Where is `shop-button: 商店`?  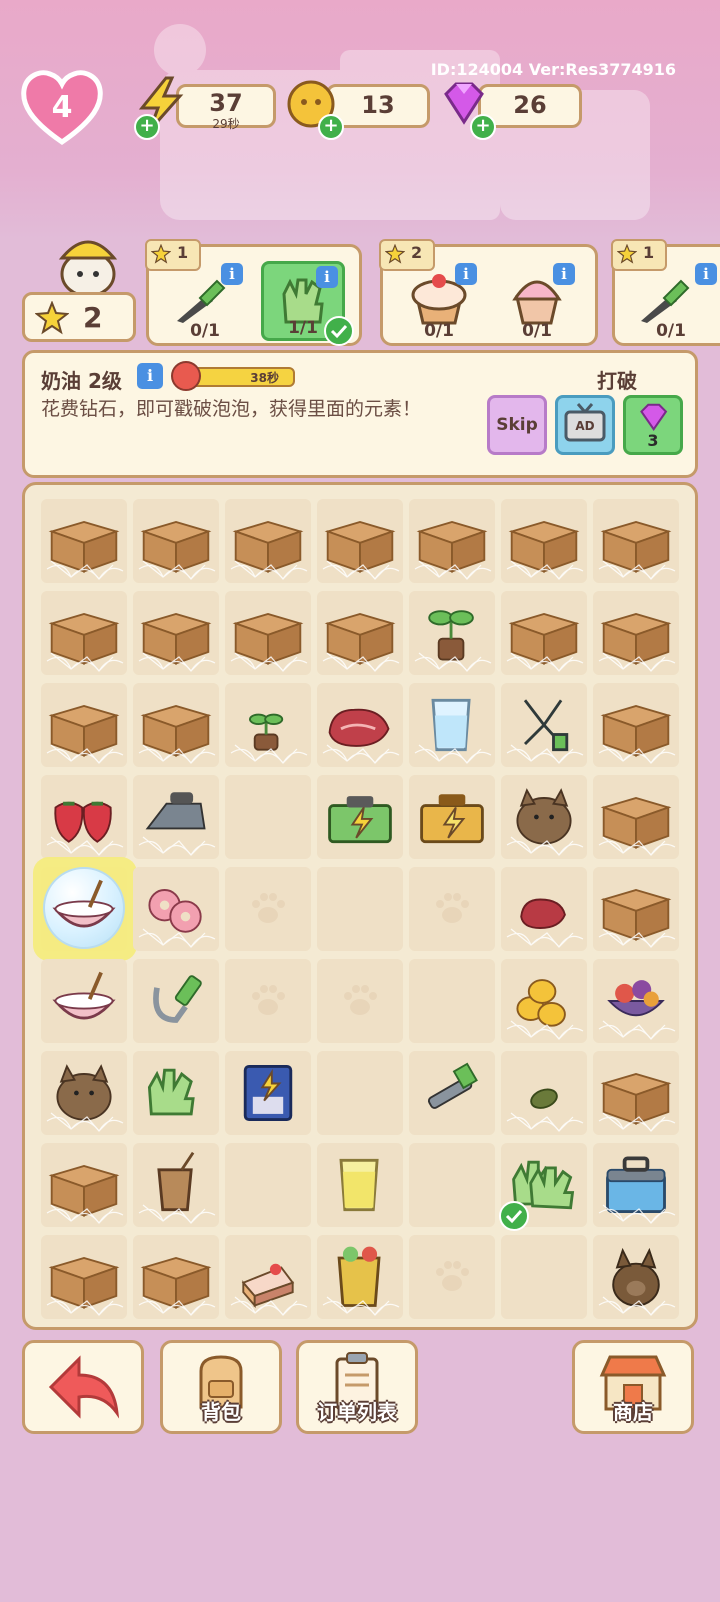
shop-button: 商店 is located at coordinates (633, 1387).